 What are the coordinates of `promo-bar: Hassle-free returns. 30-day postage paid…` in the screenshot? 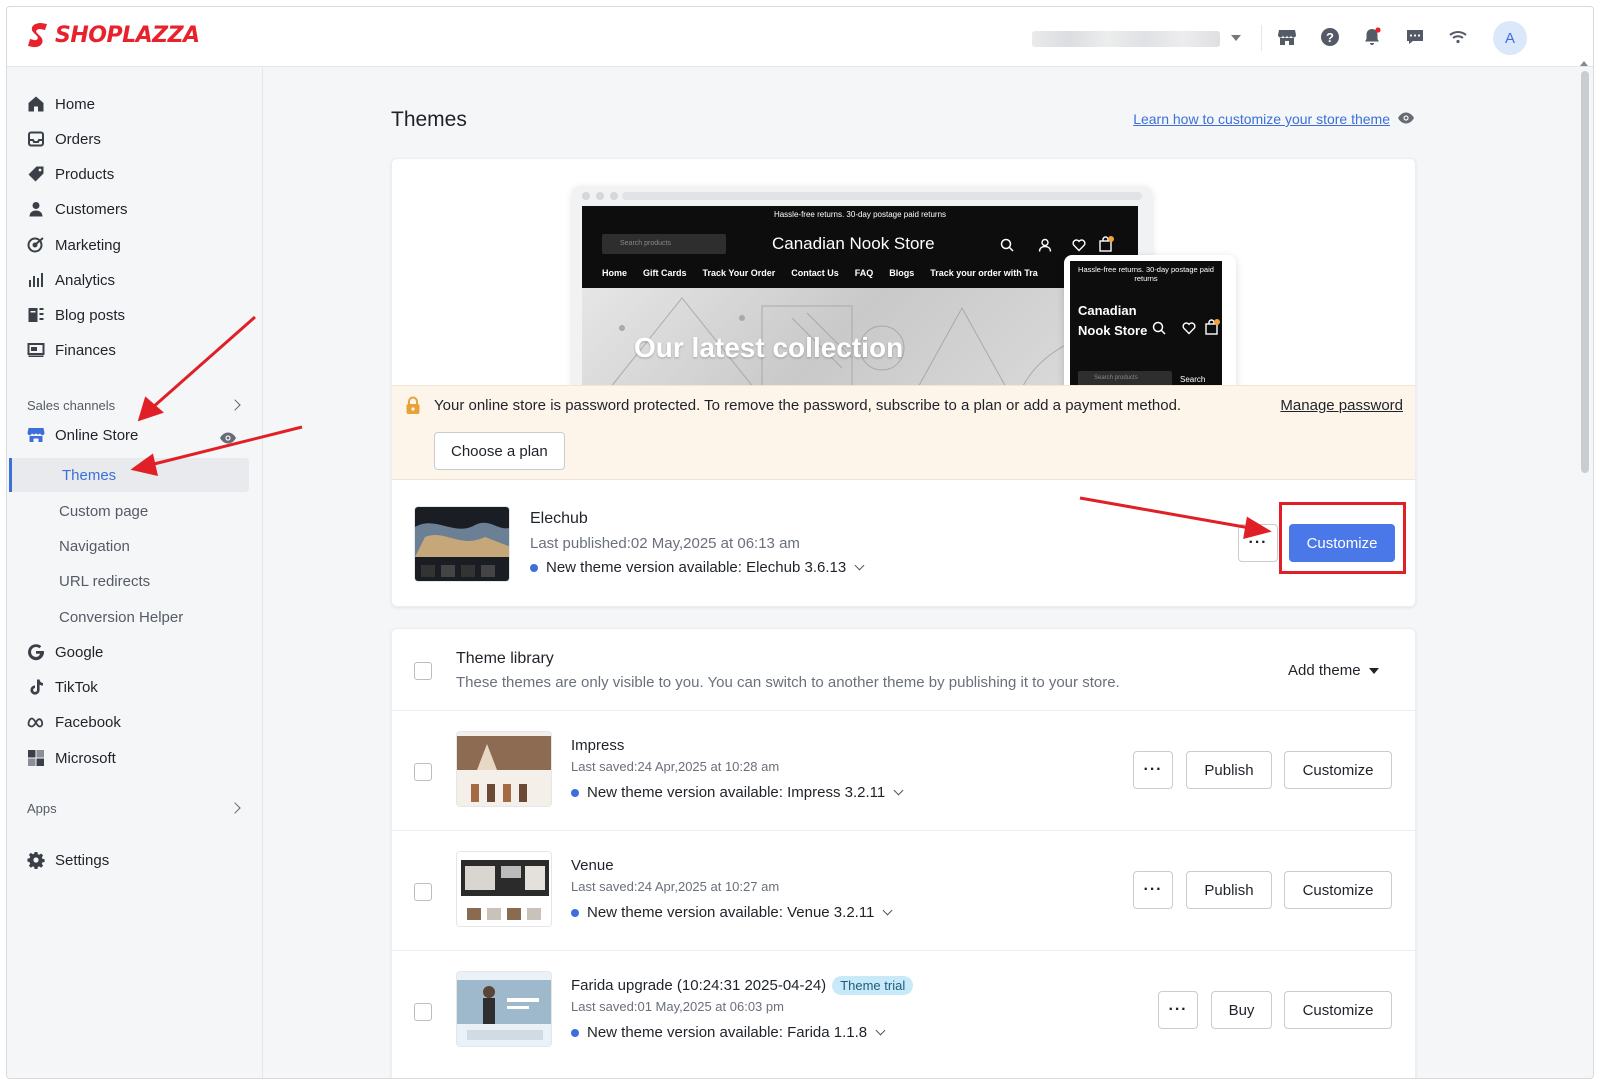 It's located at (860, 214).